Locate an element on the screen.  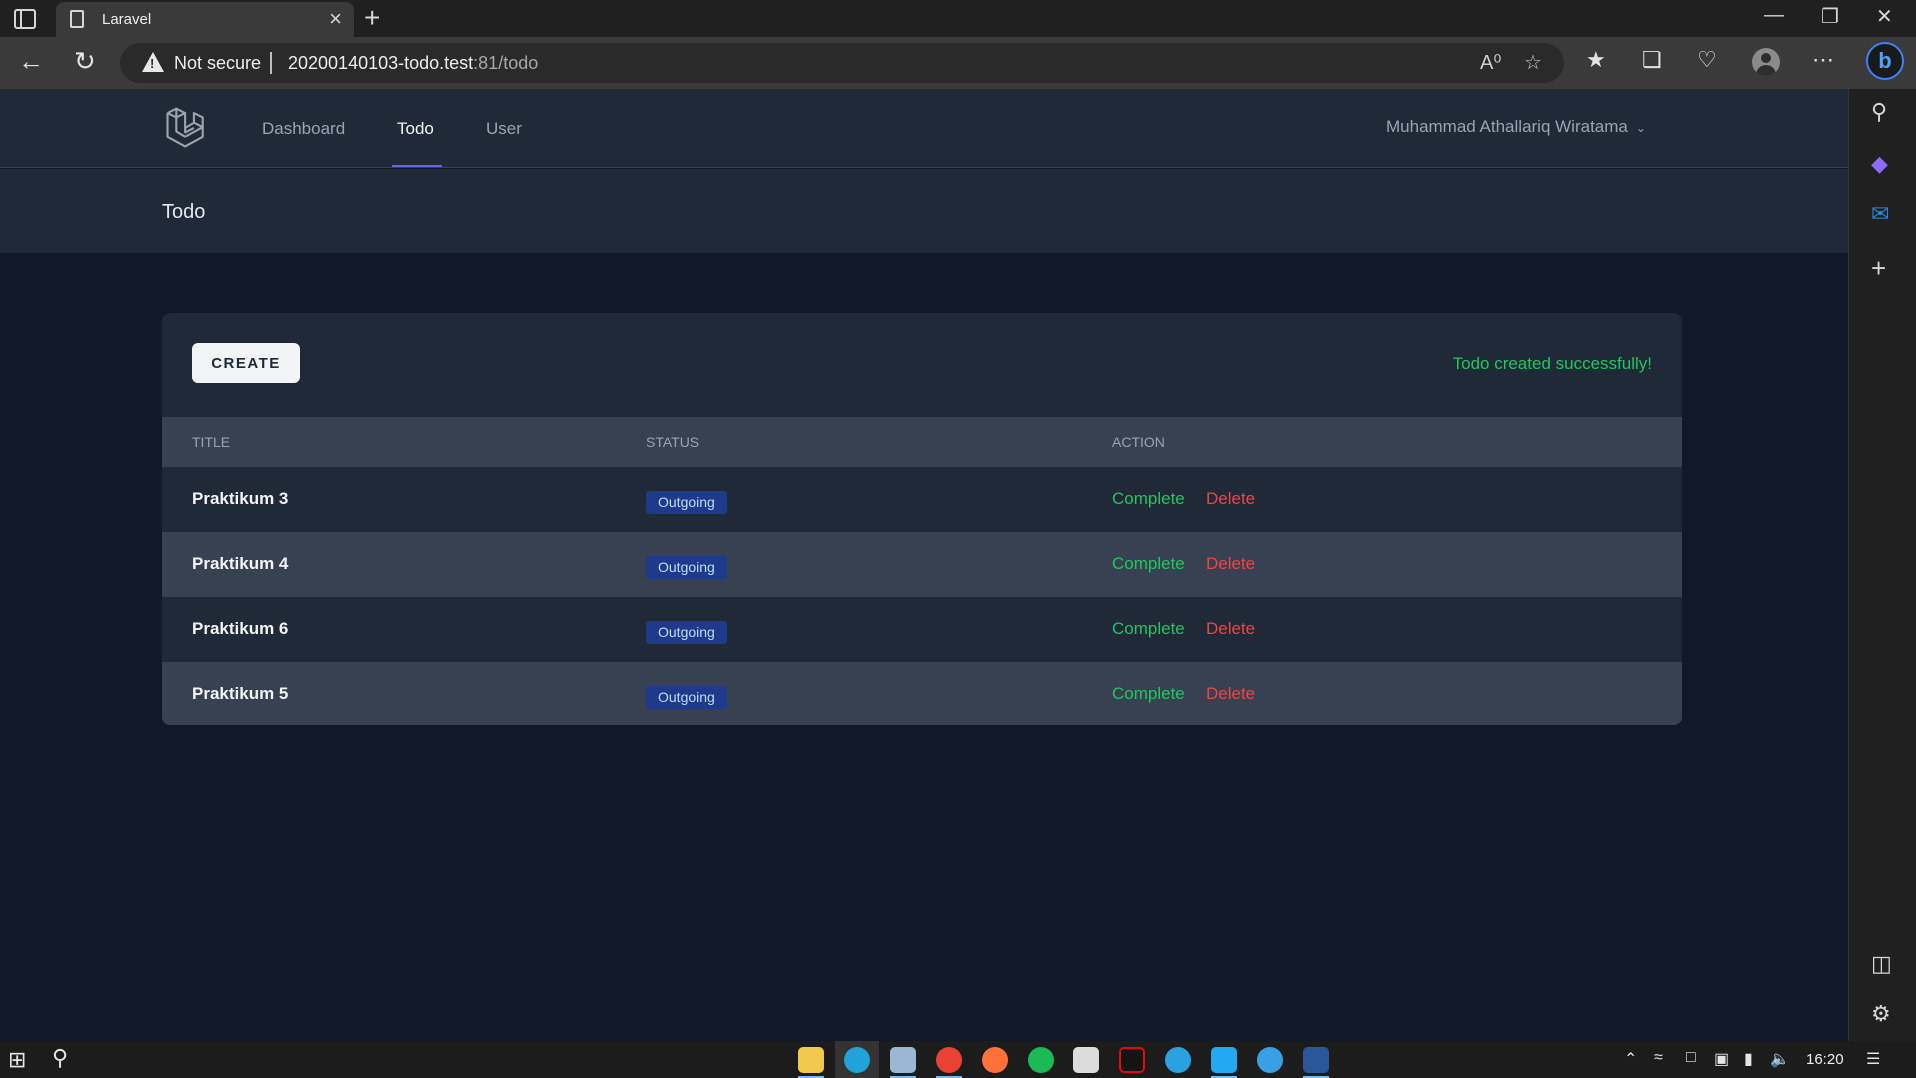
new-tab-icon: + is located at coordinates (372, 18).